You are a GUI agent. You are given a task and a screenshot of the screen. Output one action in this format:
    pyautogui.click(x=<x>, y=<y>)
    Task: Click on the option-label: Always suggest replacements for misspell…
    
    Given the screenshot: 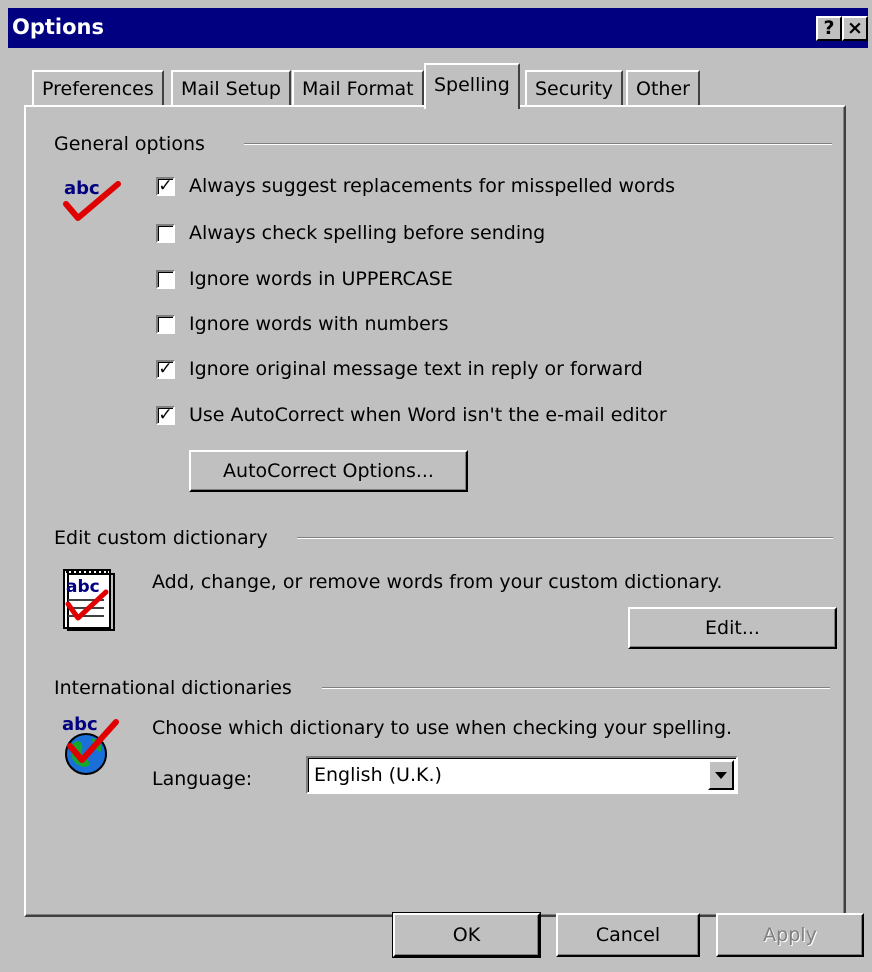 What is the action you would take?
    pyautogui.click(x=432, y=186)
    